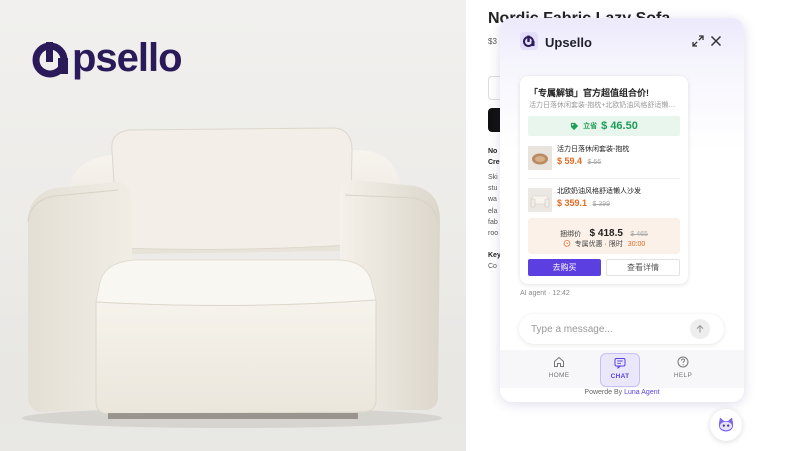 This screenshot has height=451, width=800. I want to click on send-button, so click(700, 329).